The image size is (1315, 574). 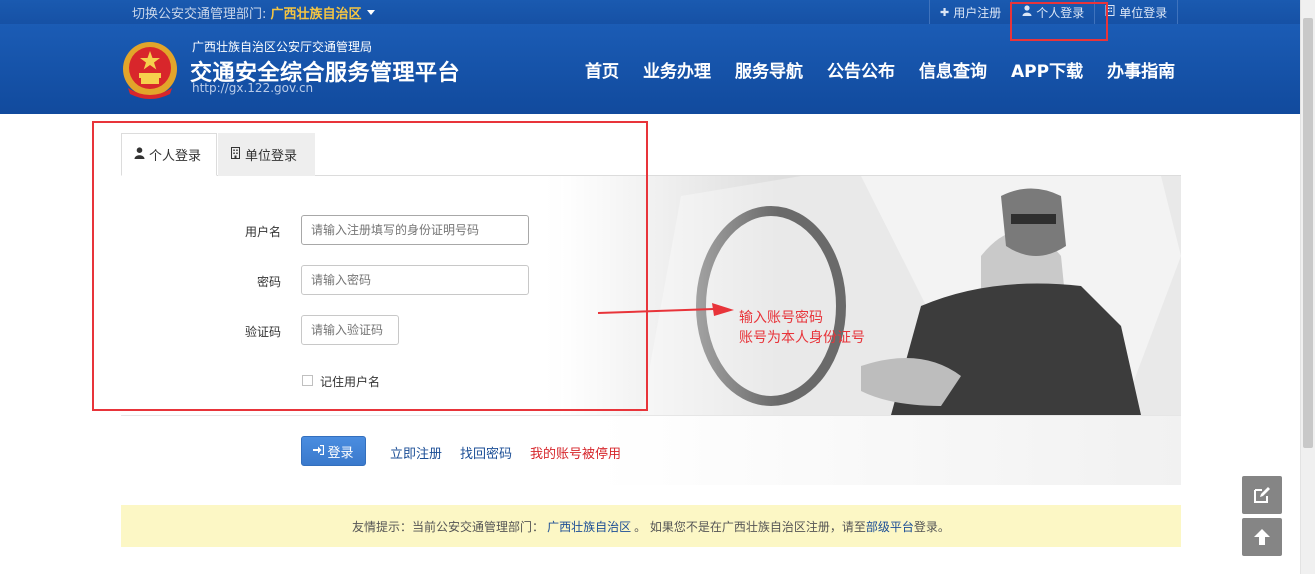 I want to click on account-disabled-link: 我的账号被停用, so click(x=575, y=452).